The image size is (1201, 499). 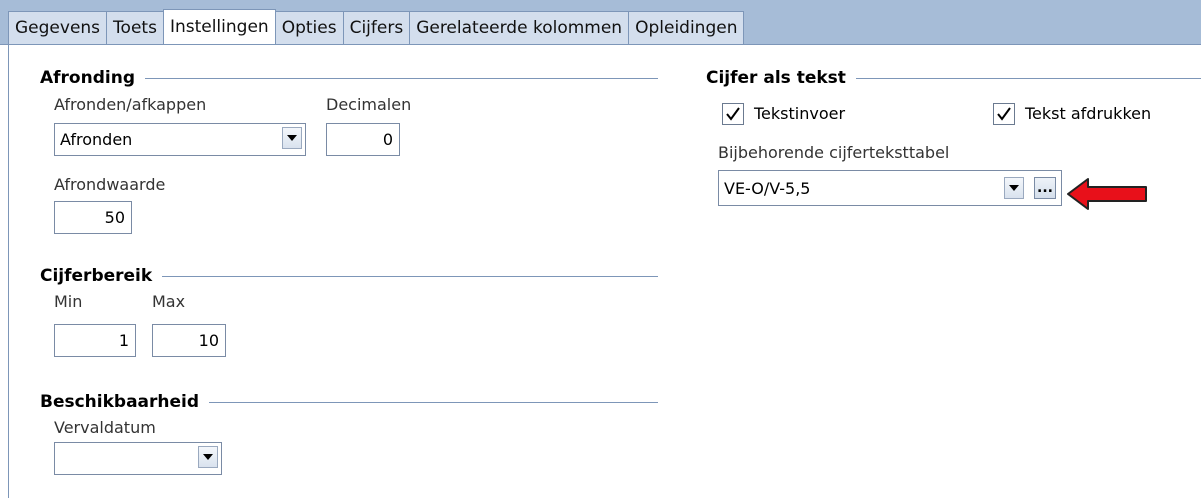 I want to click on text-input-label: Tekstinvoer, so click(x=800, y=113).